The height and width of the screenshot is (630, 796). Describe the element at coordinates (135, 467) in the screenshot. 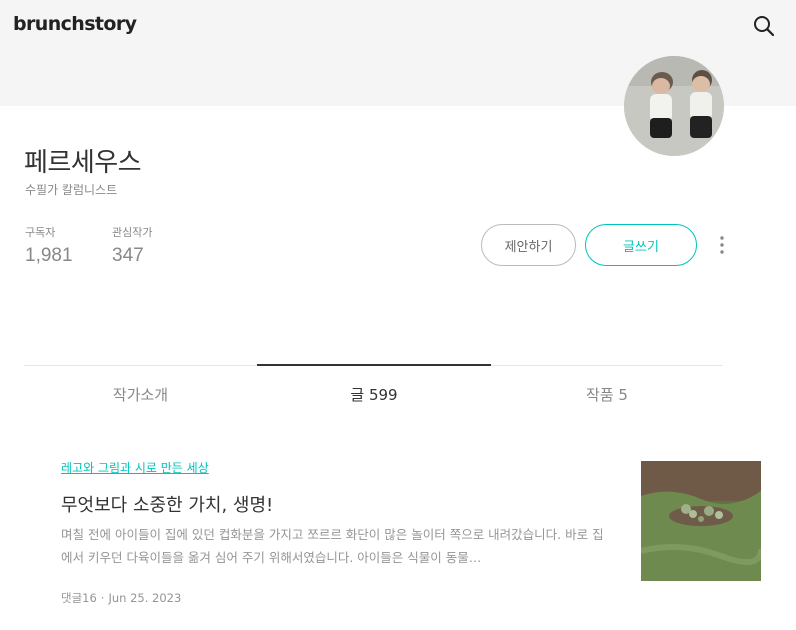

I see `post-magazine-link: 레고와 그림과 시로 만든 세상` at that location.